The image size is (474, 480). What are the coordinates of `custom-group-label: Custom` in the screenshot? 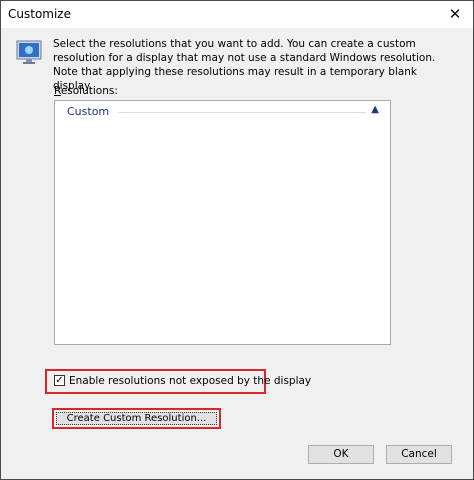 It's located at (88, 111).